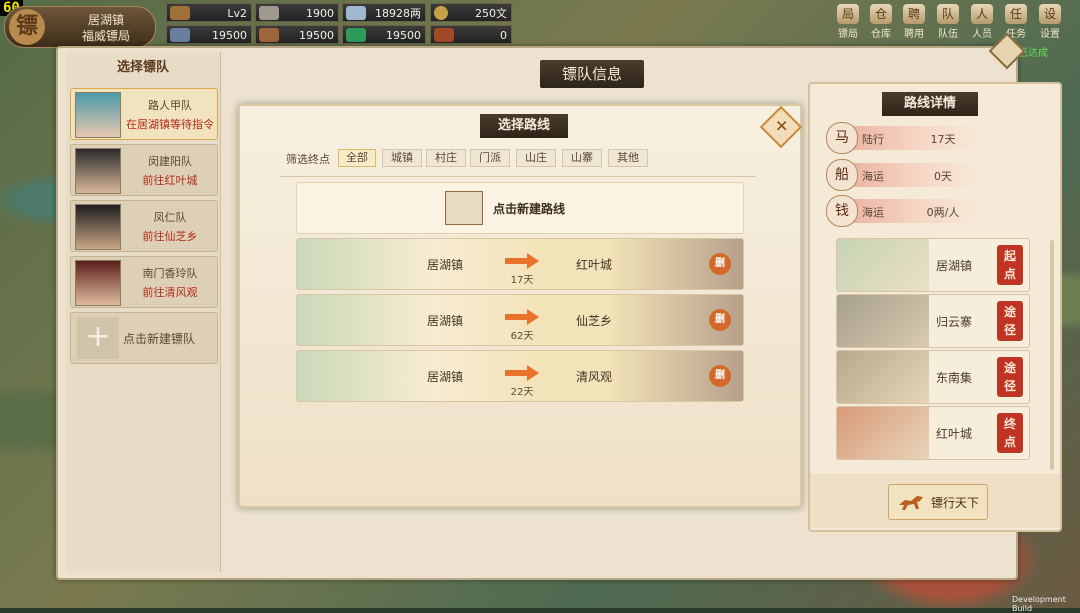 Image resolution: width=1080 pixels, height=613 pixels. I want to click on team-name: 路人甲队, so click(170, 105).